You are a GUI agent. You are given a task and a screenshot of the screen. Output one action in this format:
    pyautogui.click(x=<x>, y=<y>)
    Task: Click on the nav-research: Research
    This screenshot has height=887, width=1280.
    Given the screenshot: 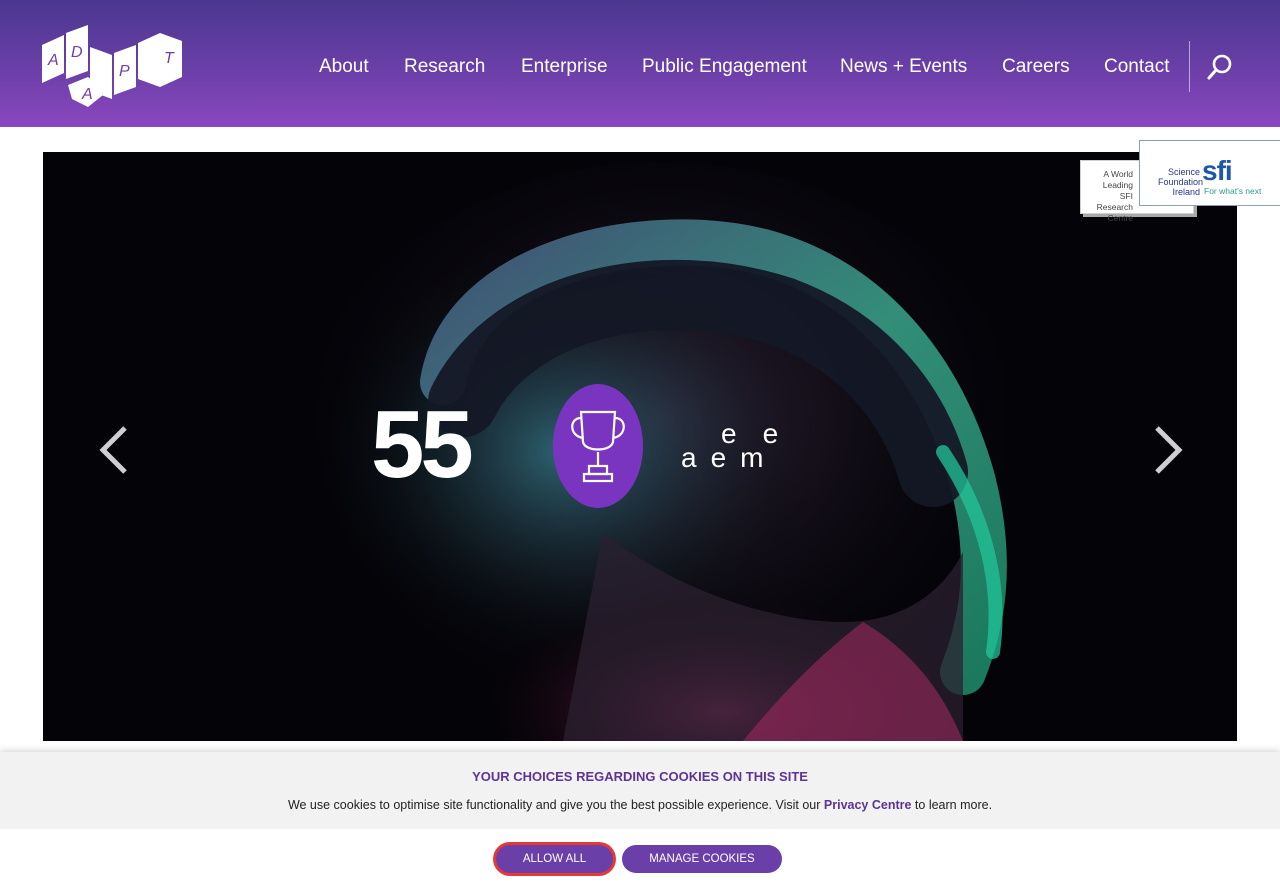 What is the action you would take?
    pyautogui.click(x=444, y=67)
    